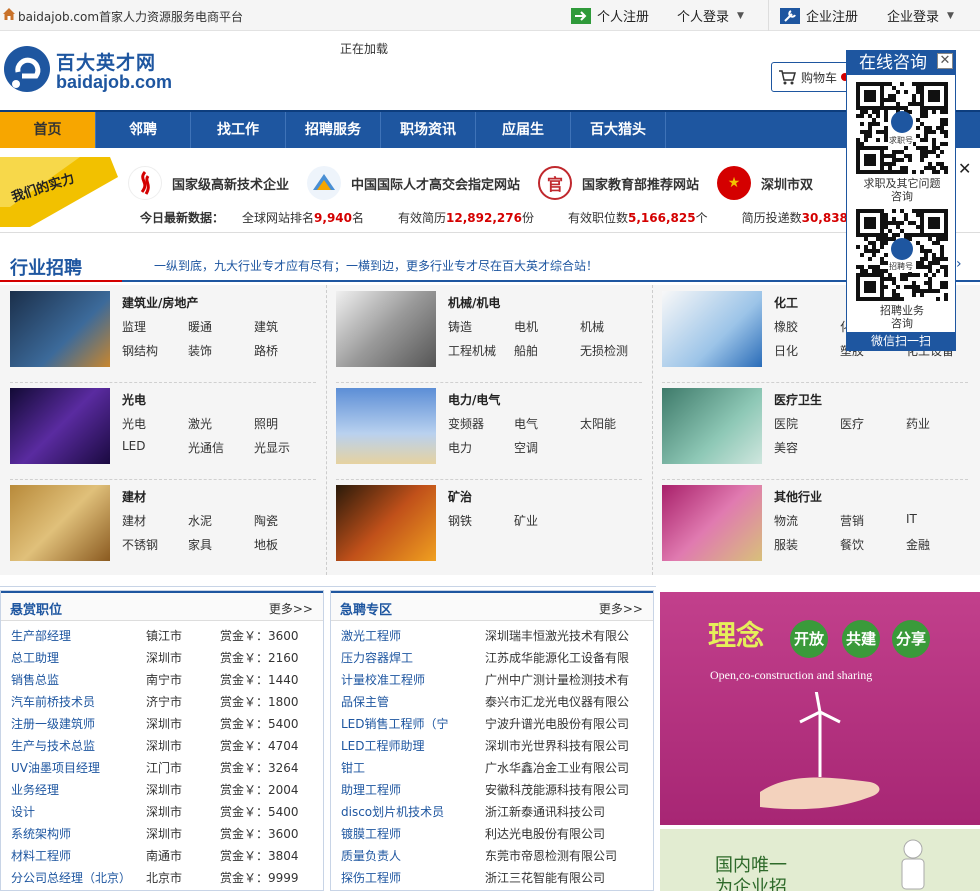 Image resolution: width=980 pixels, height=891 pixels. What do you see at coordinates (76, 636) in the screenshot?
I see `job-title-link: 生产部经理` at bounding box center [76, 636].